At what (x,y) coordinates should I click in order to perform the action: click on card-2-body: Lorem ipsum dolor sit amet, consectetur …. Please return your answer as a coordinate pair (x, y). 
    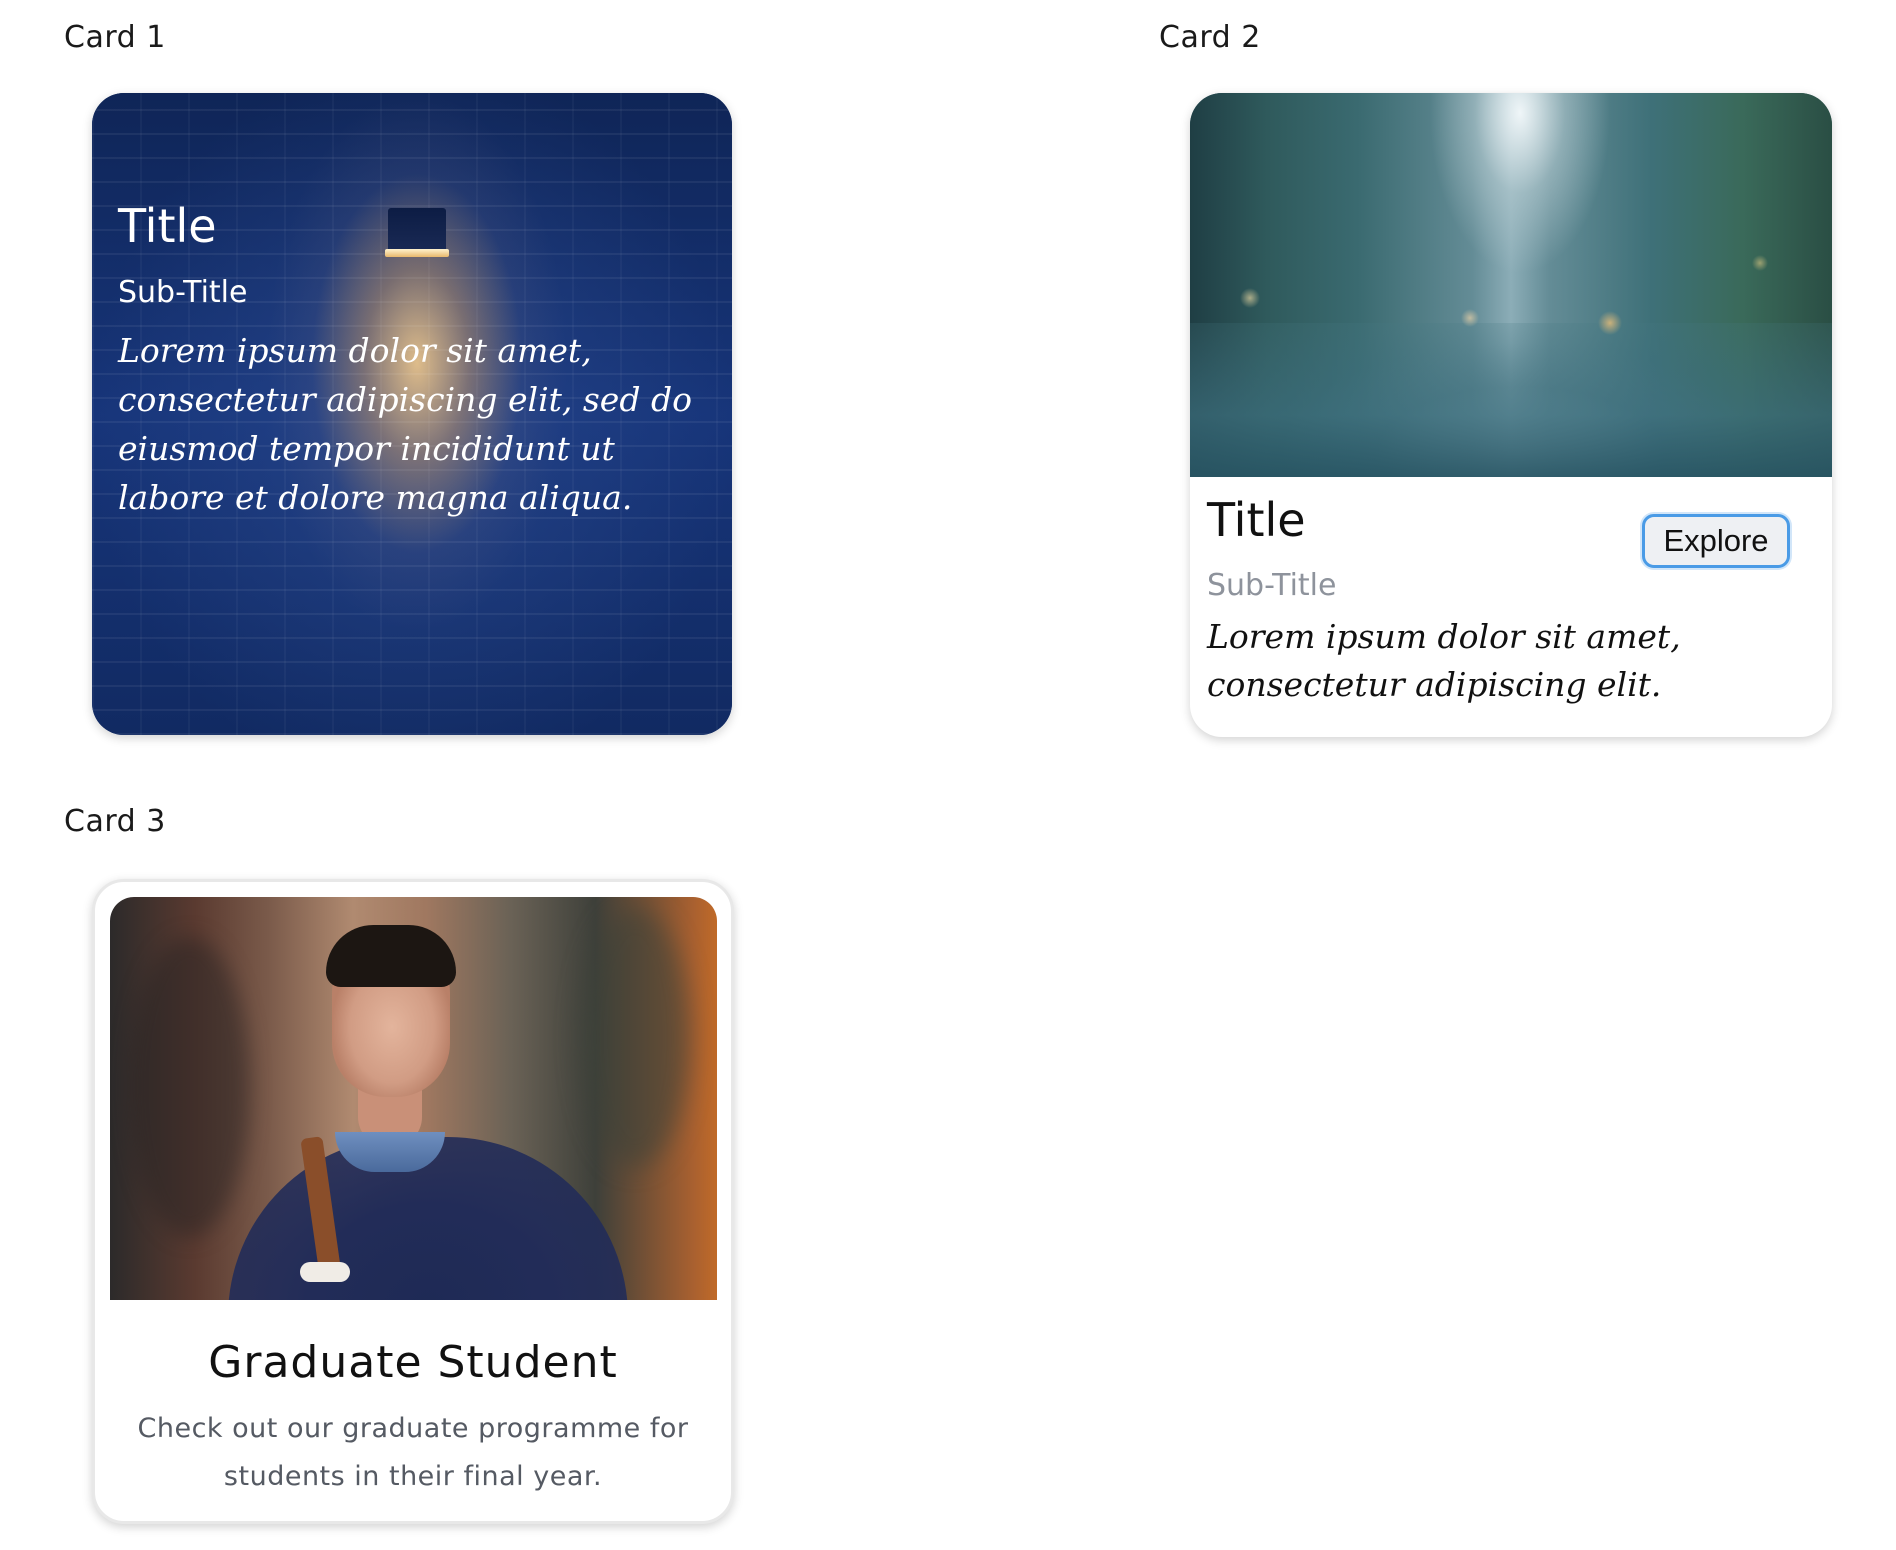
    Looking at the image, I should click on (1444, 660).